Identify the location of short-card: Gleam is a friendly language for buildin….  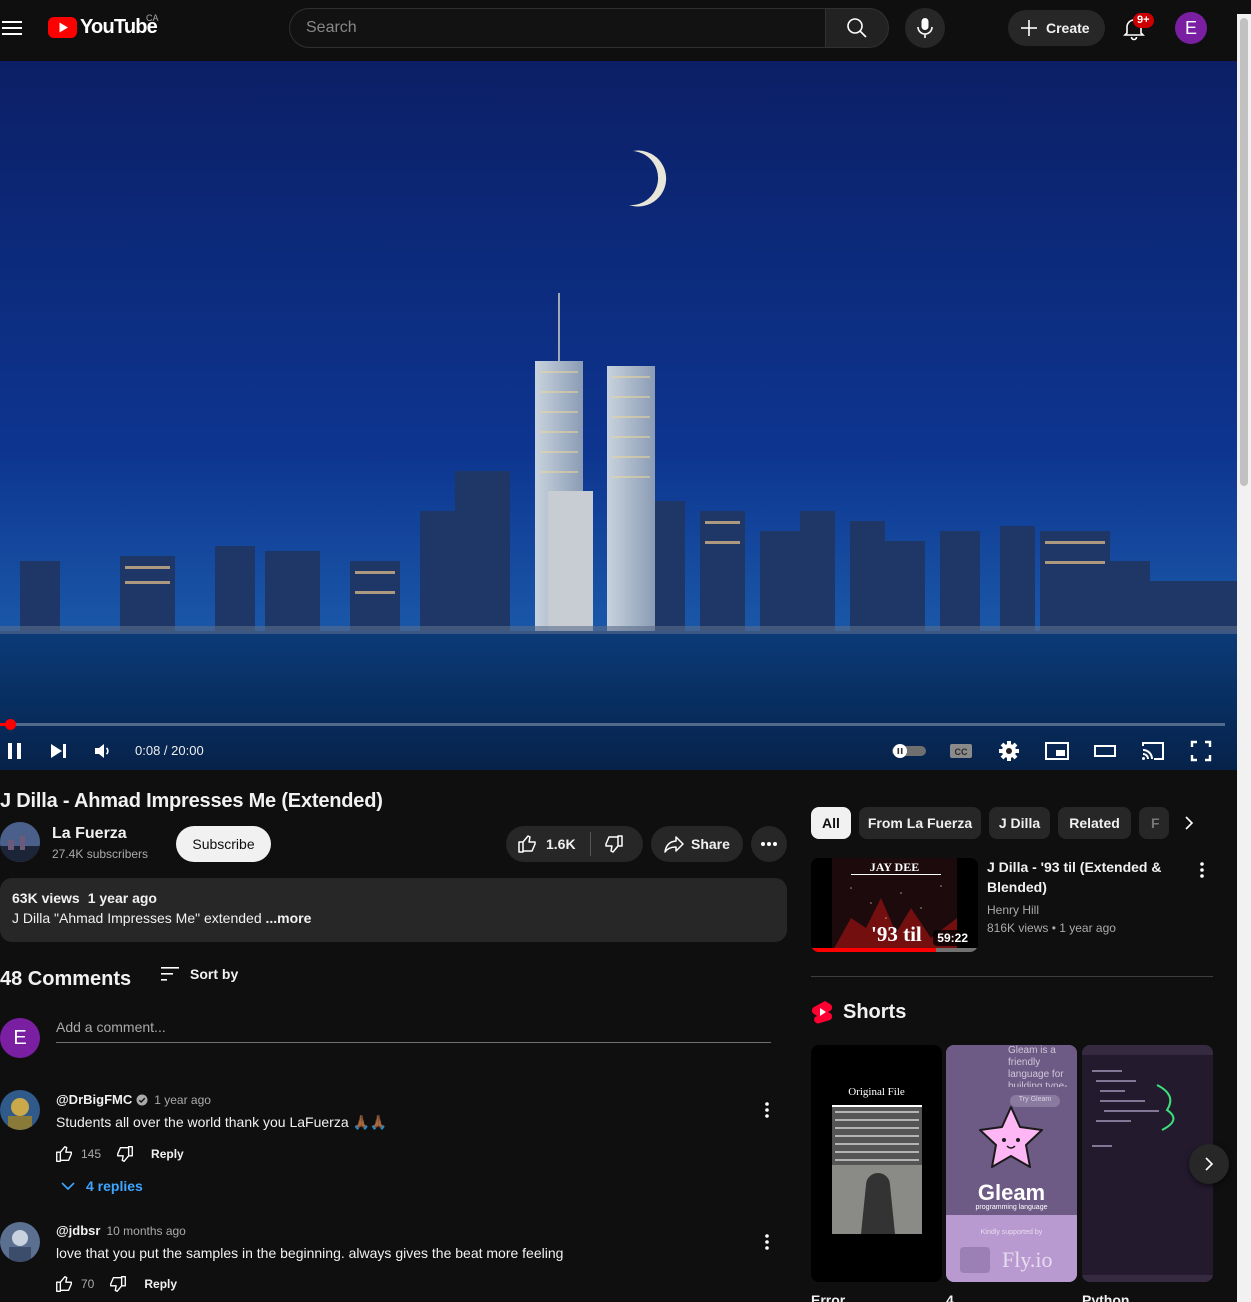
(1011, 1163).